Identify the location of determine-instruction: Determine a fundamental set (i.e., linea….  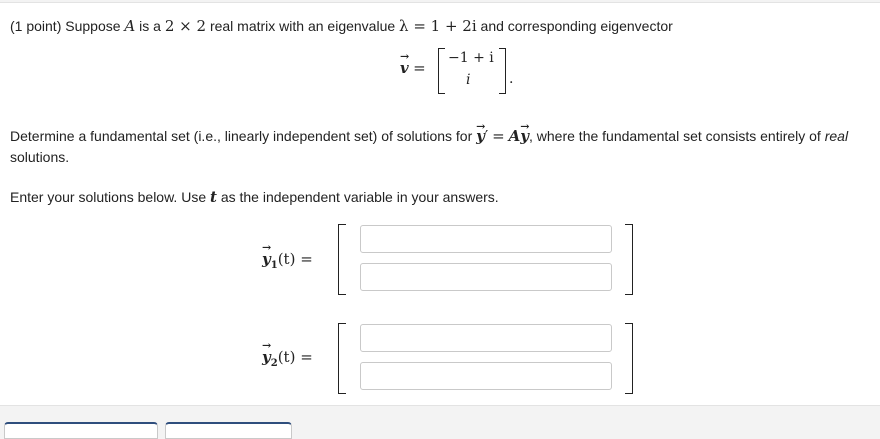
(429, 132).